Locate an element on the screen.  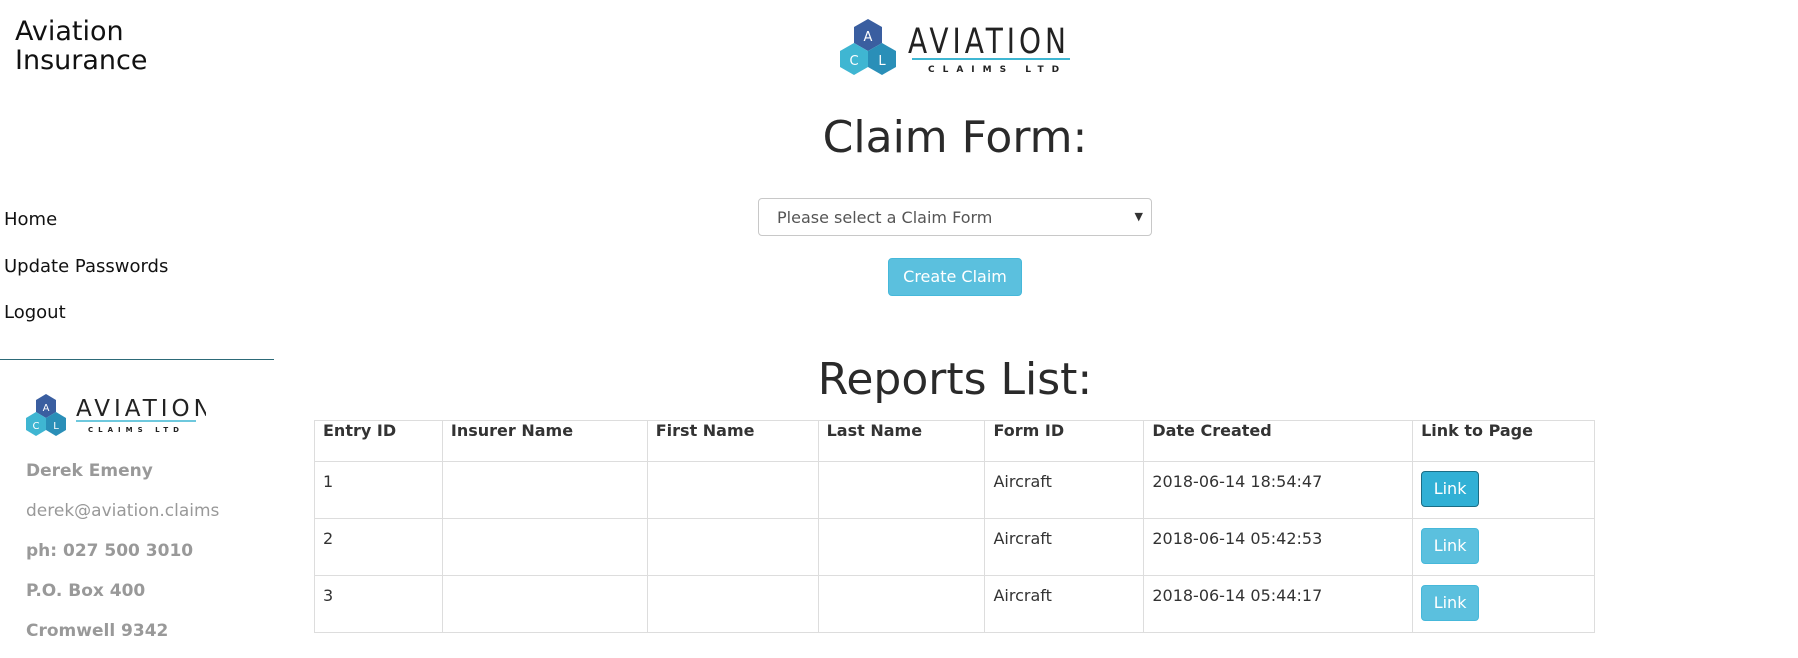
chevron-down-icon: ▼ is located at coordinates (1138, 216).